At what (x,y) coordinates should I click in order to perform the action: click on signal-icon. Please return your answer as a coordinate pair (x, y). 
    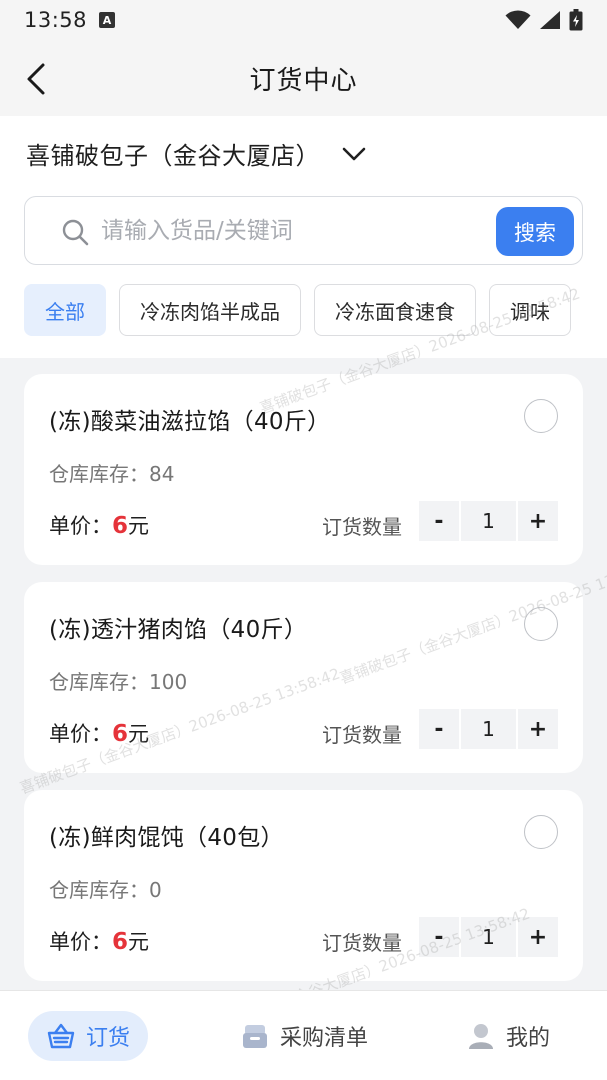
    Looking at the image, I should click on (550, 20).